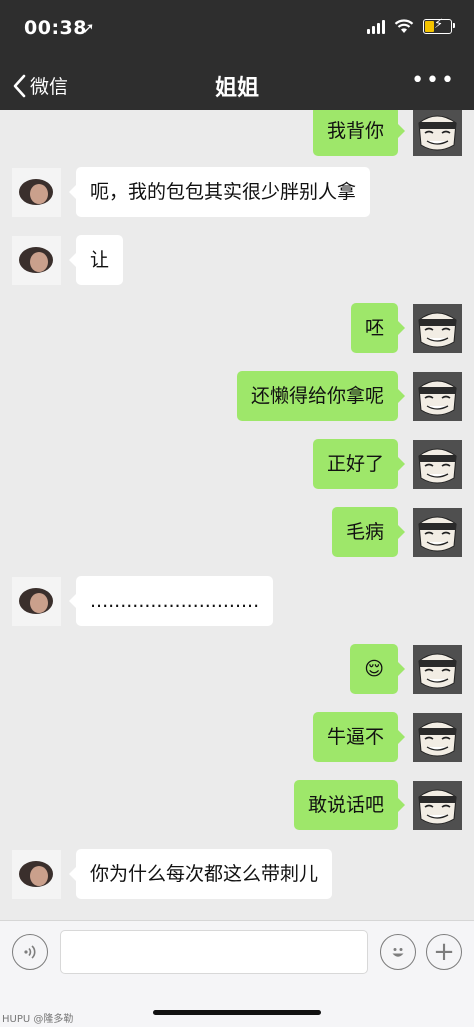  What do you see at coordinates (219, 192) in the screenshot?
I see `received-message-bubble: 呃，我的包包其实很少胖别人拿` at bounding box center [219, 192].